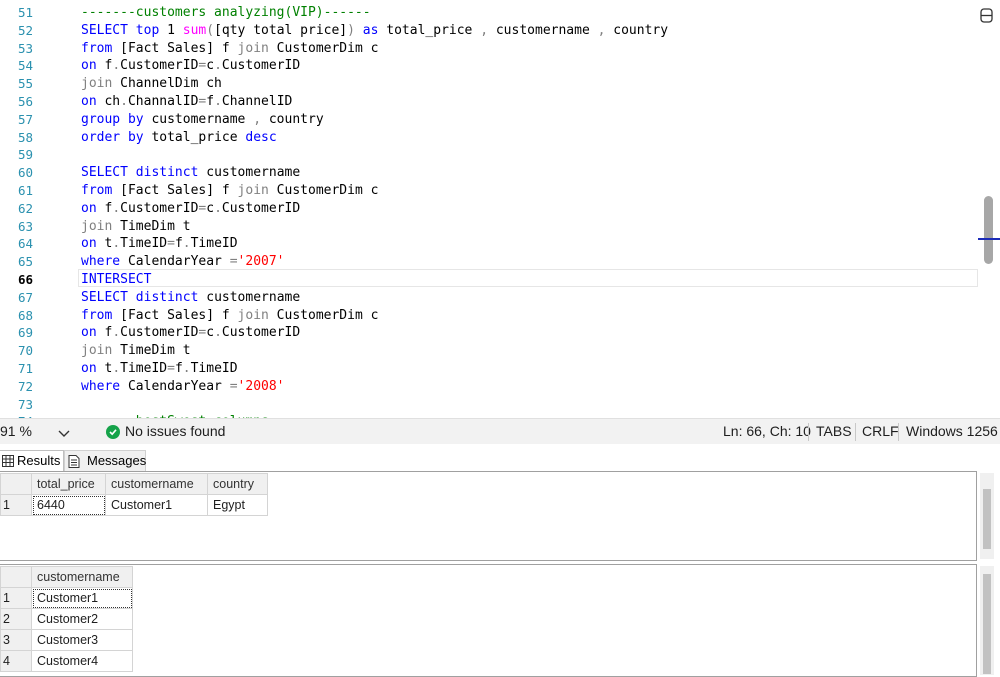 This screenshot has height=677, width=1000. What do you see at coordinates (490, 49) in the screenshot?
I see `code-line: 53 from [Fact Sales] f join CustomerDim c` at bounding box center [490, 49].